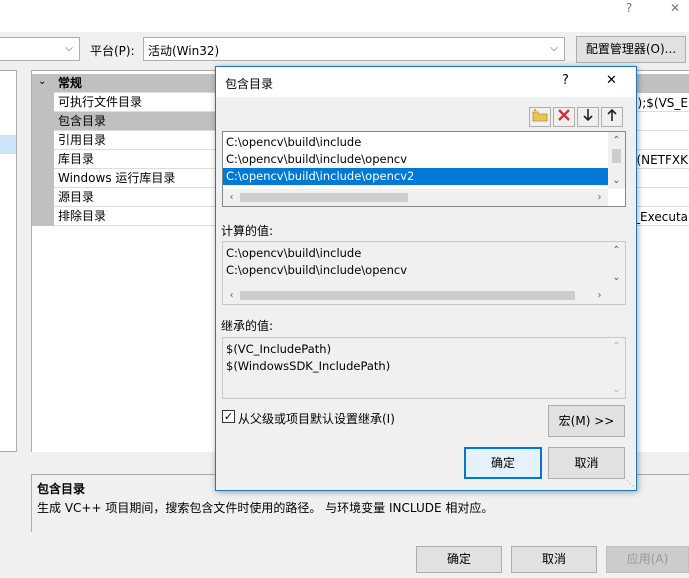 This screenshot has height=578, width=689. Describe the element at coordinates (8, 144) in the screenshot. I see `tree-selected-item` at that location.